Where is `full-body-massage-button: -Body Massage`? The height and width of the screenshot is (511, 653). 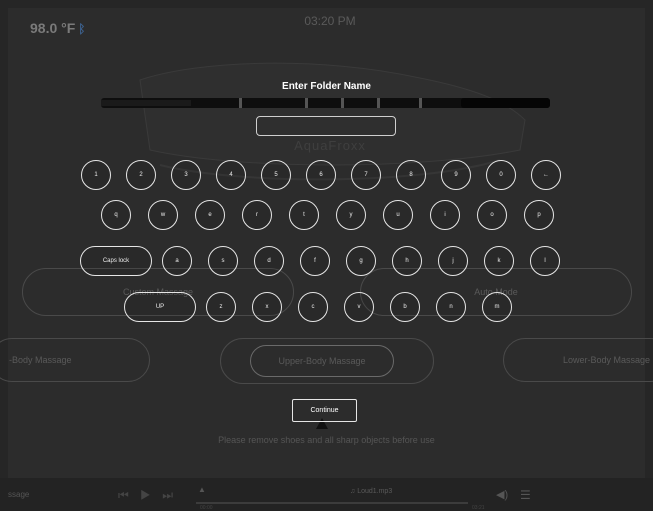
full-body-massage-button: -Body Massage is located at coordinates (75, 360).